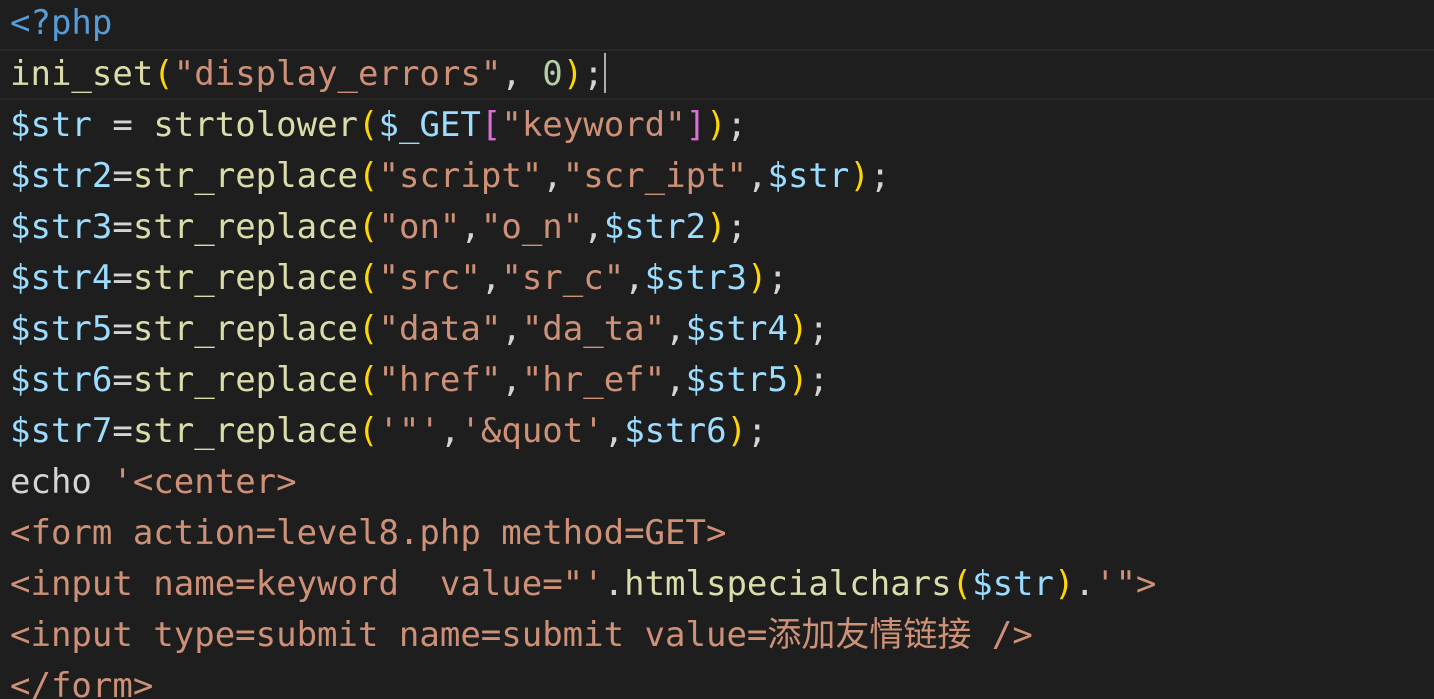  Describe the element at coordinates (368, 533) in the screenshot. I see `code-token: <form action=level8.php method=GET>` at that location.